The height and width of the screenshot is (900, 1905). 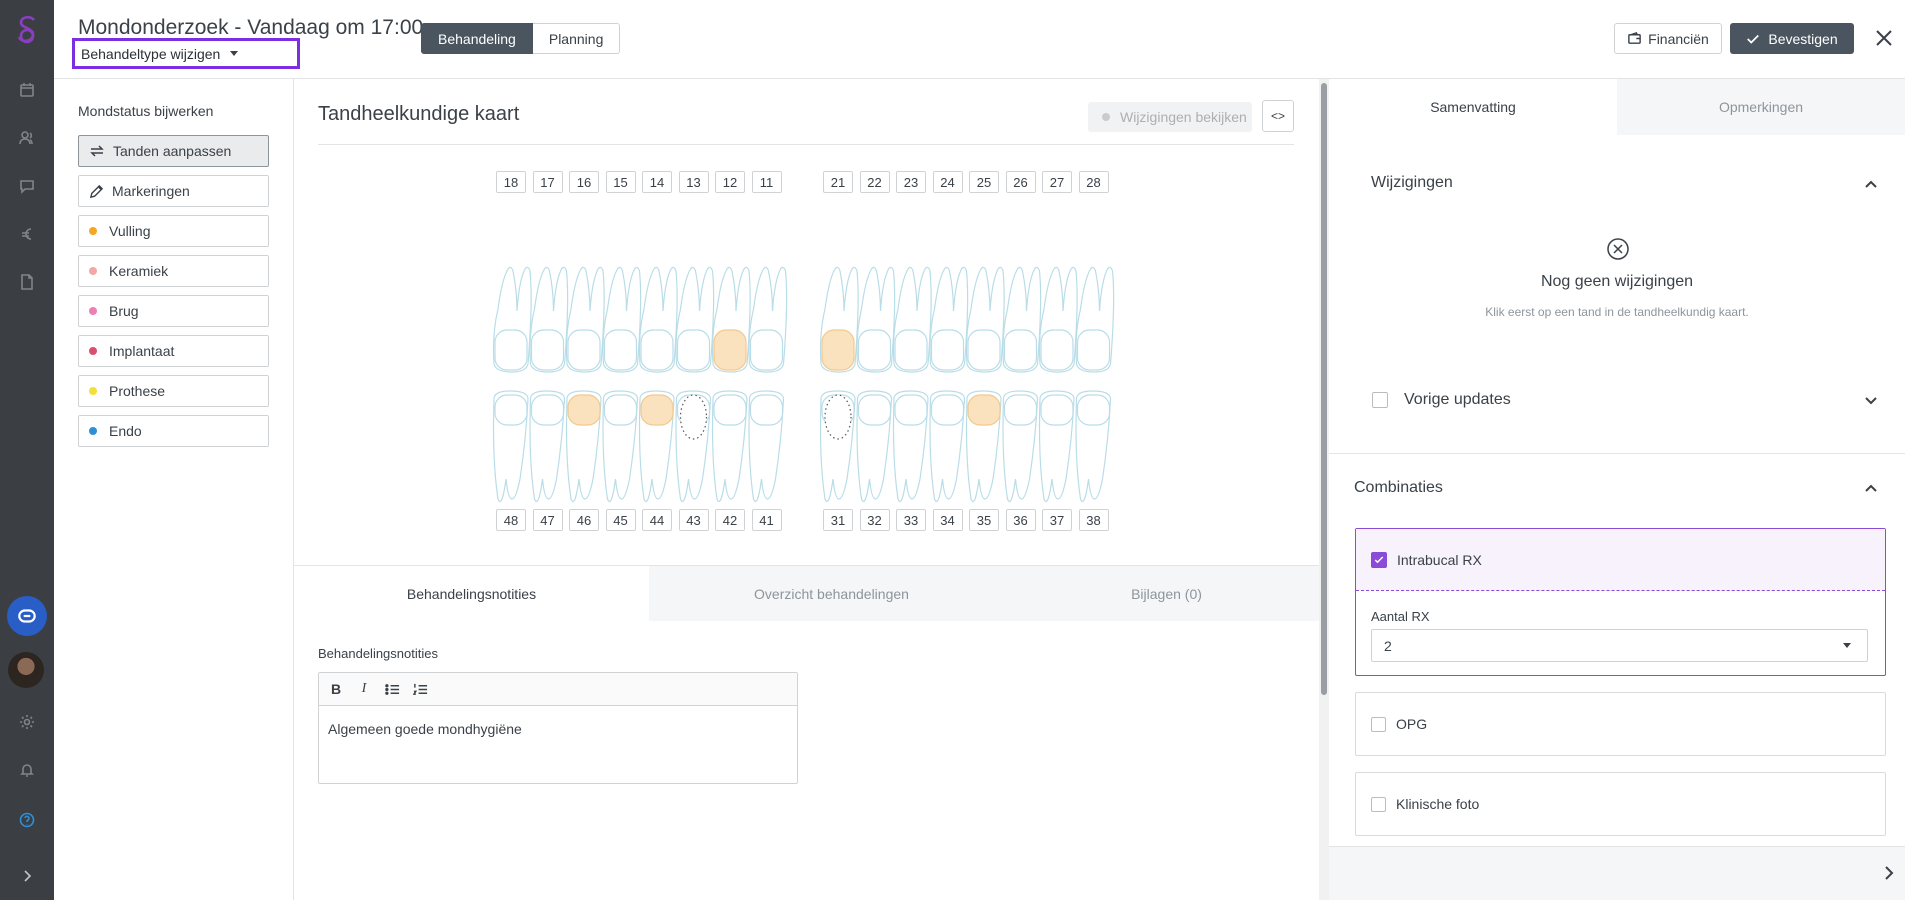 What do you see at coordinates (173, 311) in the screenshot?
I see `brug-button: Brug` at bounding box center [173, 311].